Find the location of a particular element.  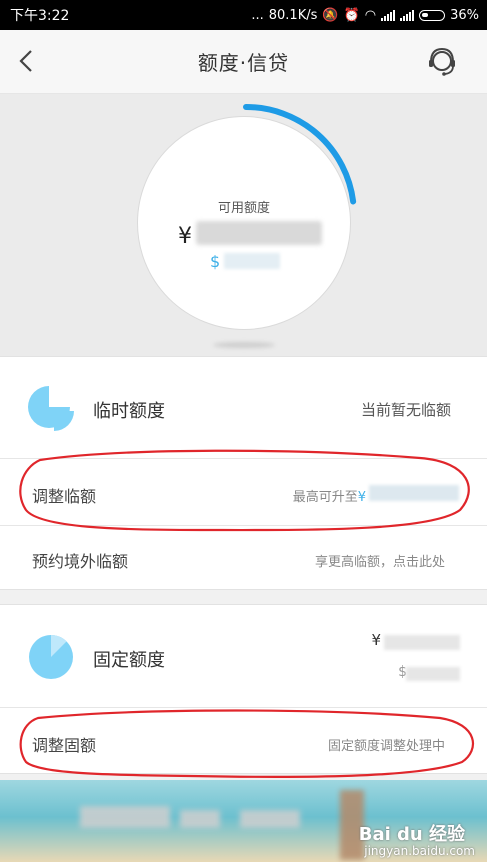

baidu-jingyan-watermark: Bai du 经验 is located at coordinates (411, 834).